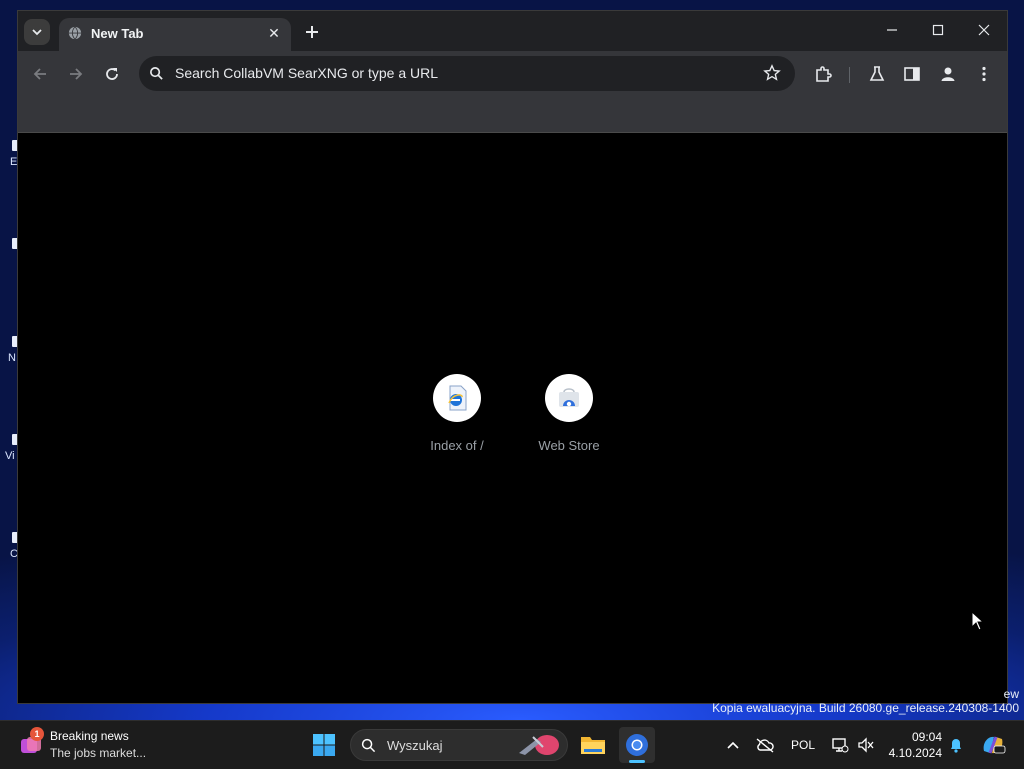 The image size is (1024, 769). I want to click on shortcut-index-of: Index of /, so click(457, 413).